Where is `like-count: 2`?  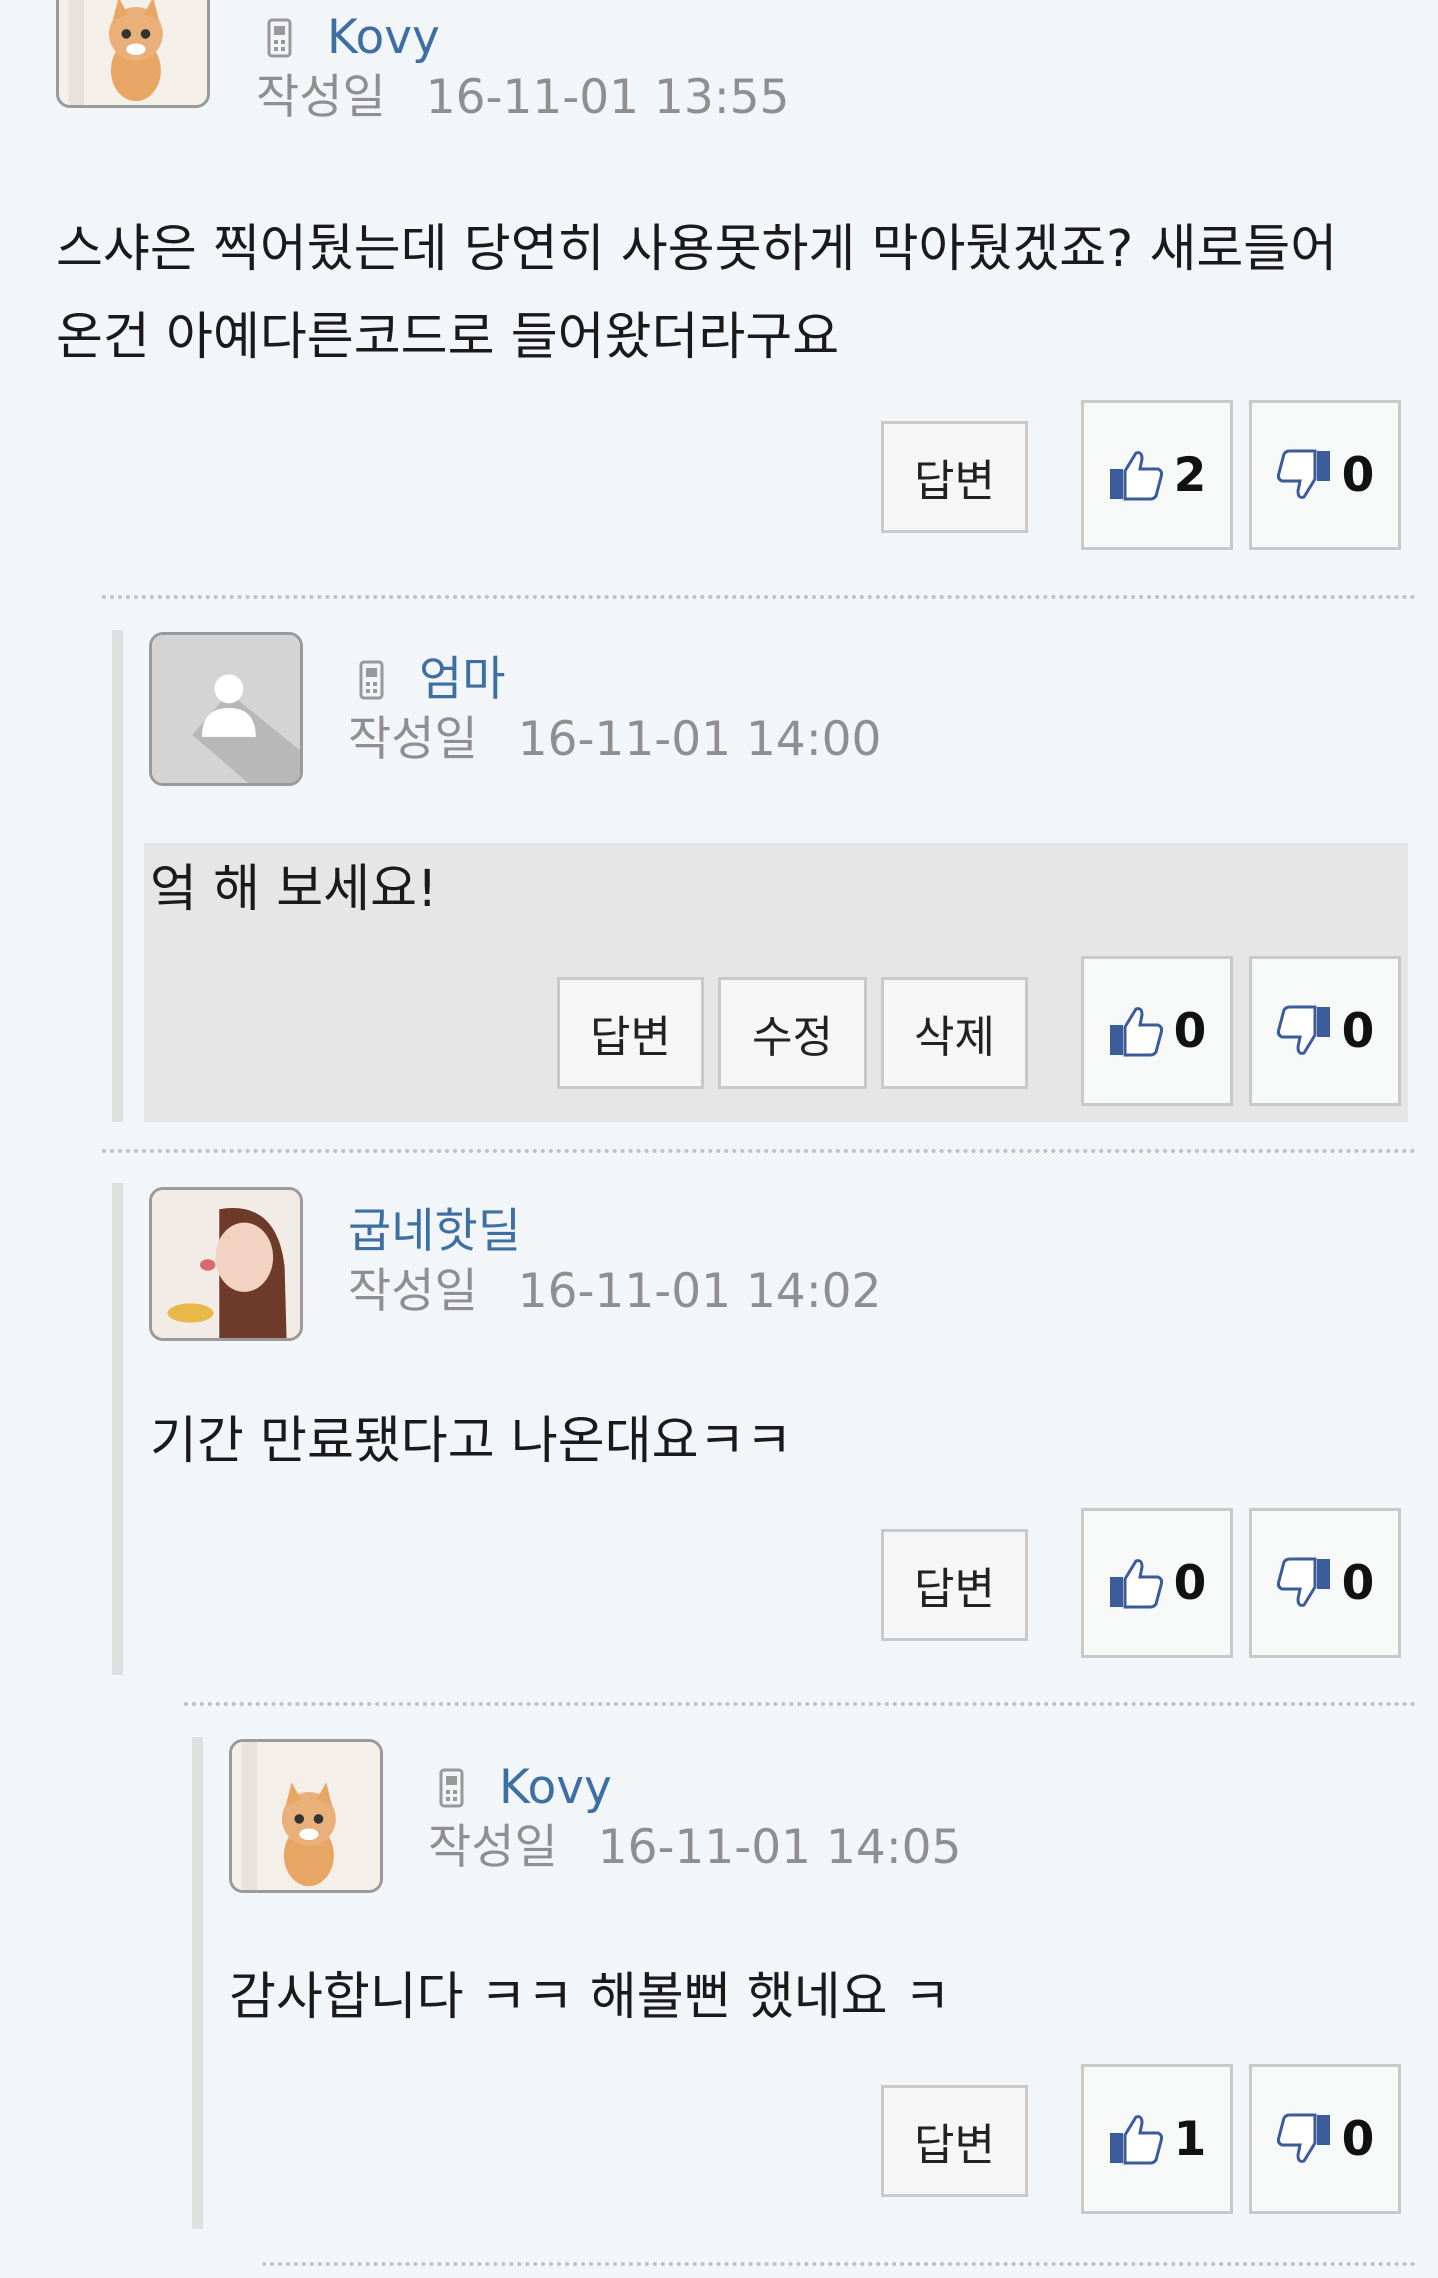
like-count: 2 is located at coordinates (1190, 475).